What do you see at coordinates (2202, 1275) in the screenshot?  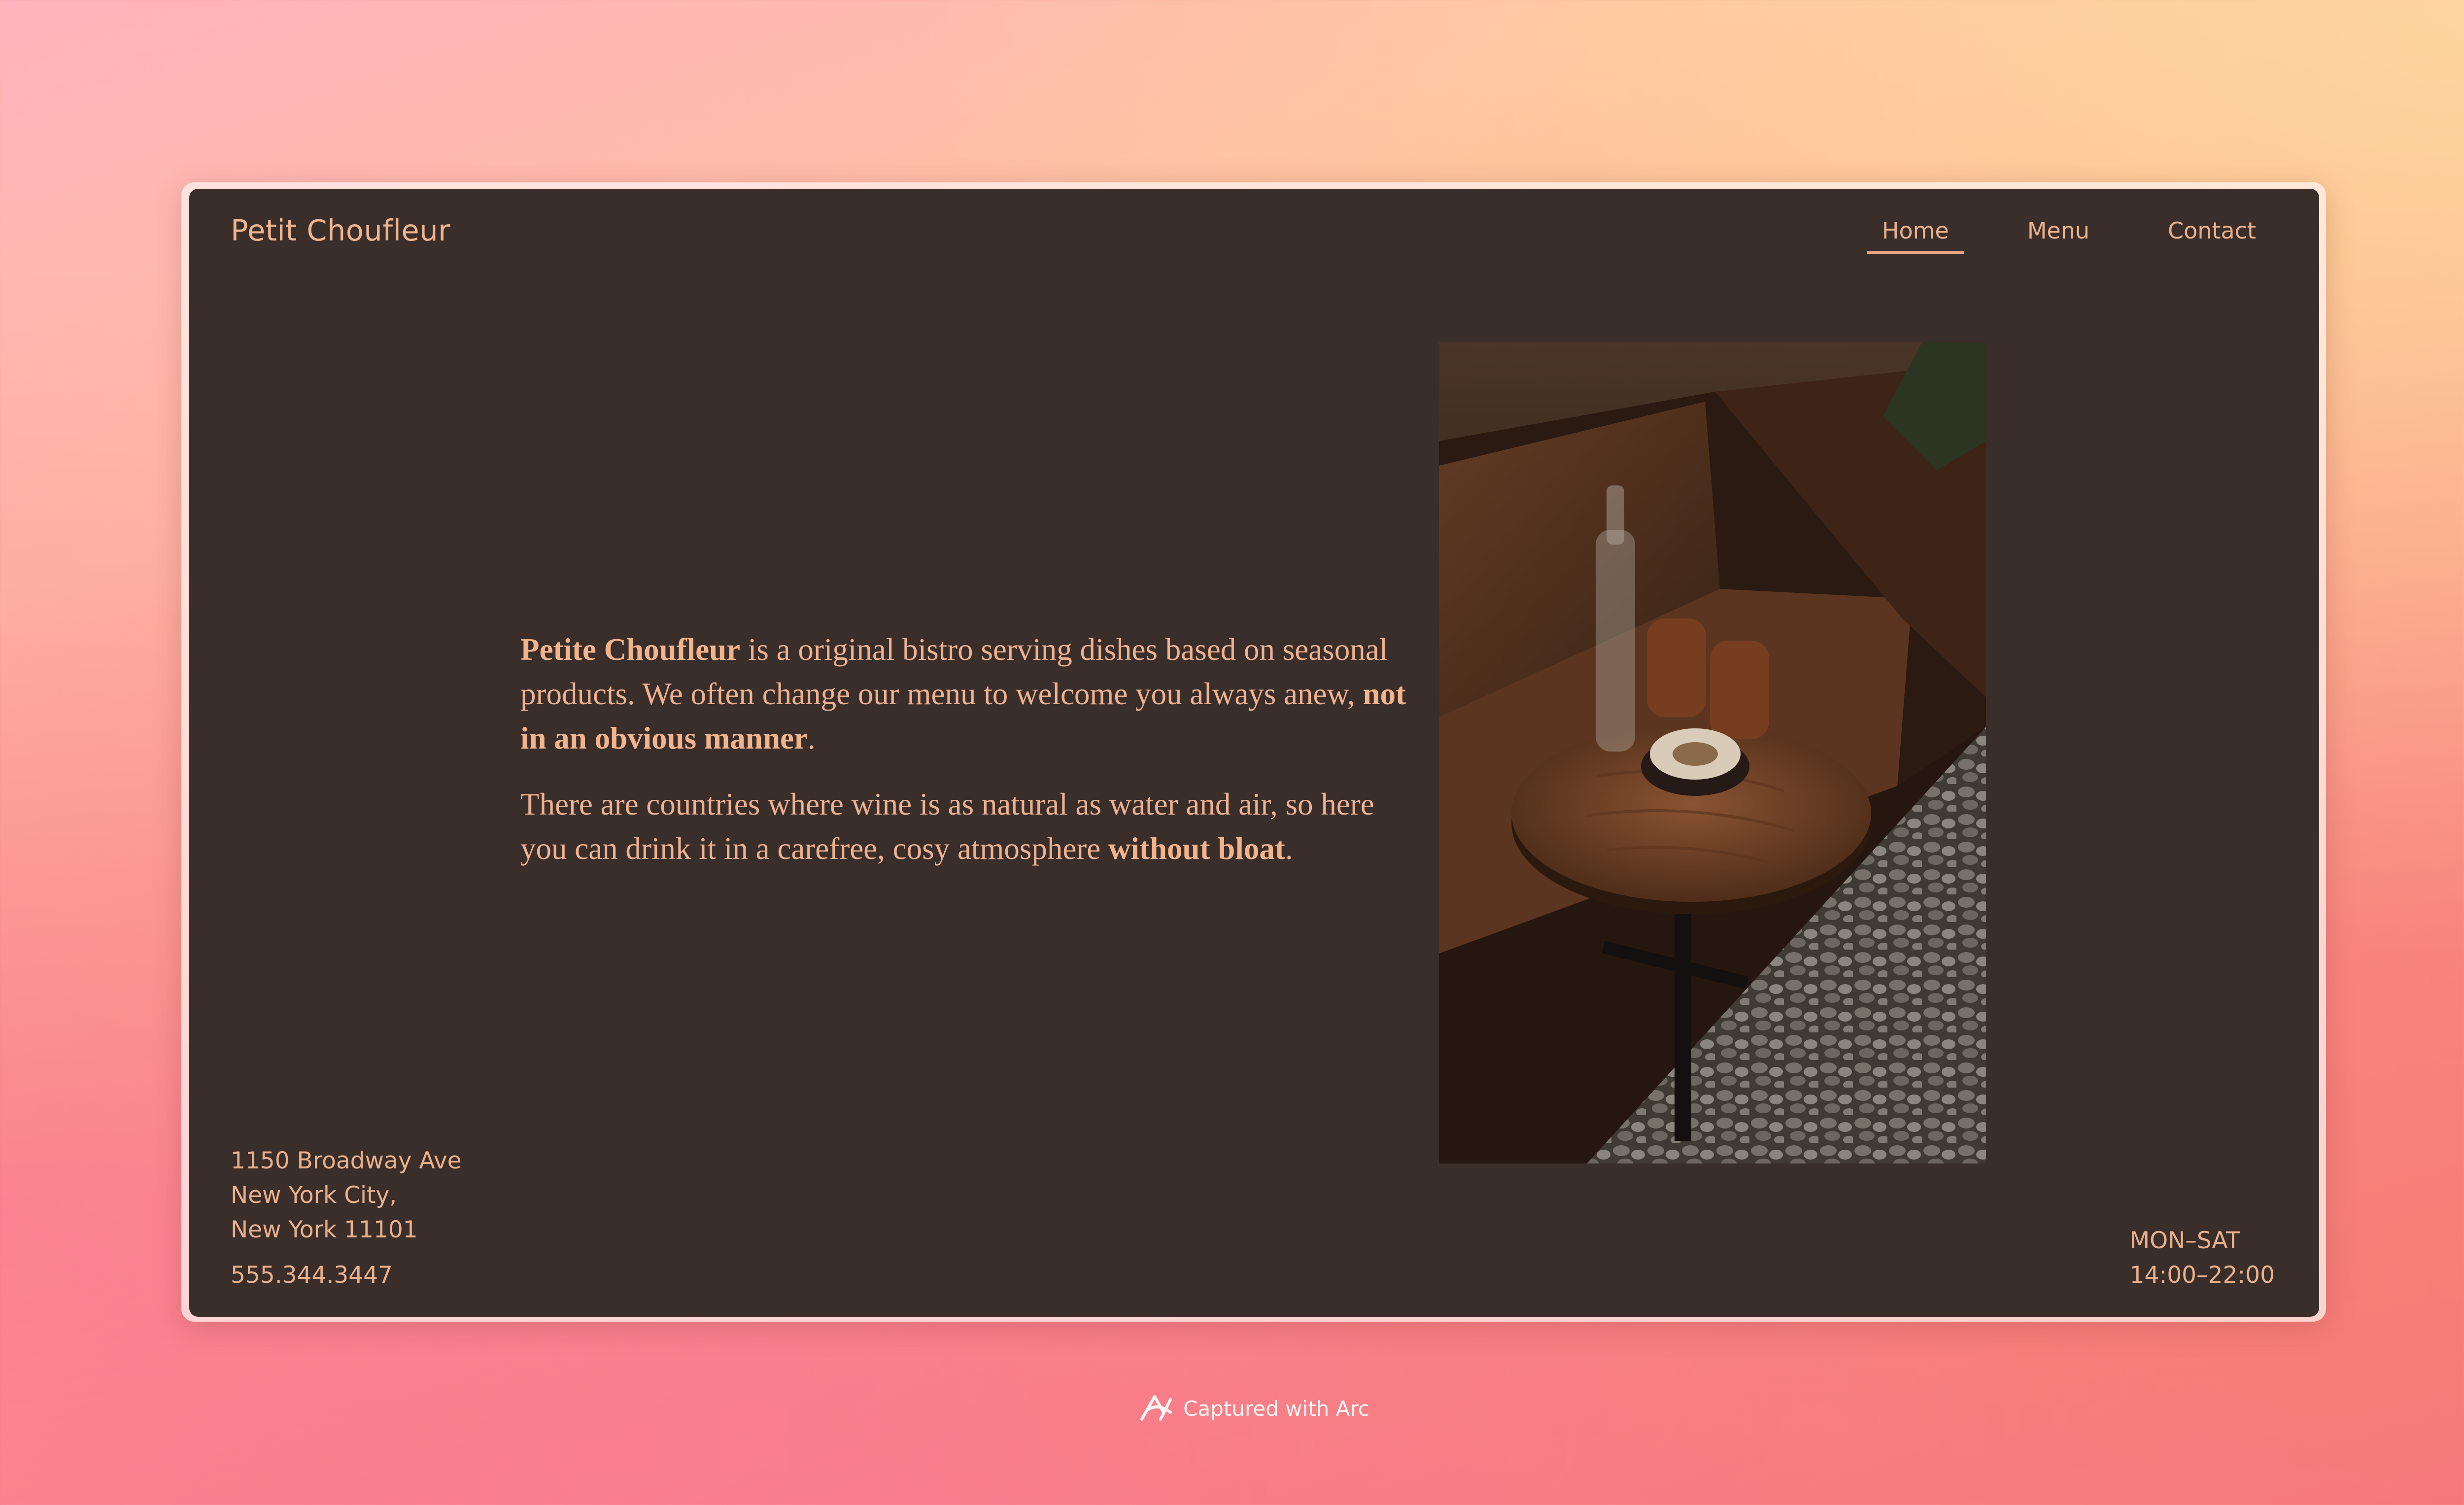 I see `hours-time: 14:00–22:00` at bounding box center [2202, 1275].